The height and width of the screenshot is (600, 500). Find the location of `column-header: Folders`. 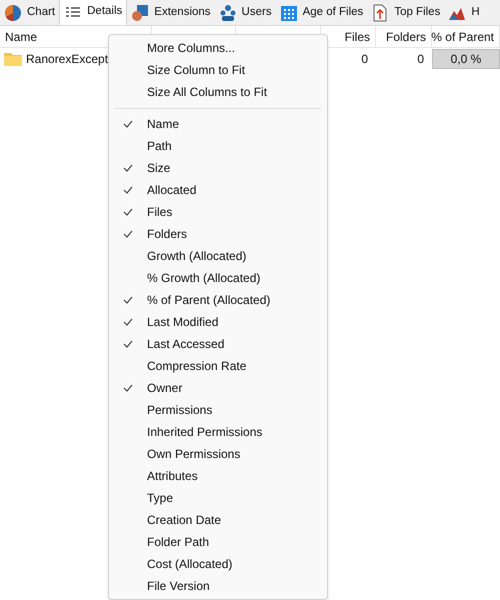

column-header: Folders is located at coordinates (404, 36).